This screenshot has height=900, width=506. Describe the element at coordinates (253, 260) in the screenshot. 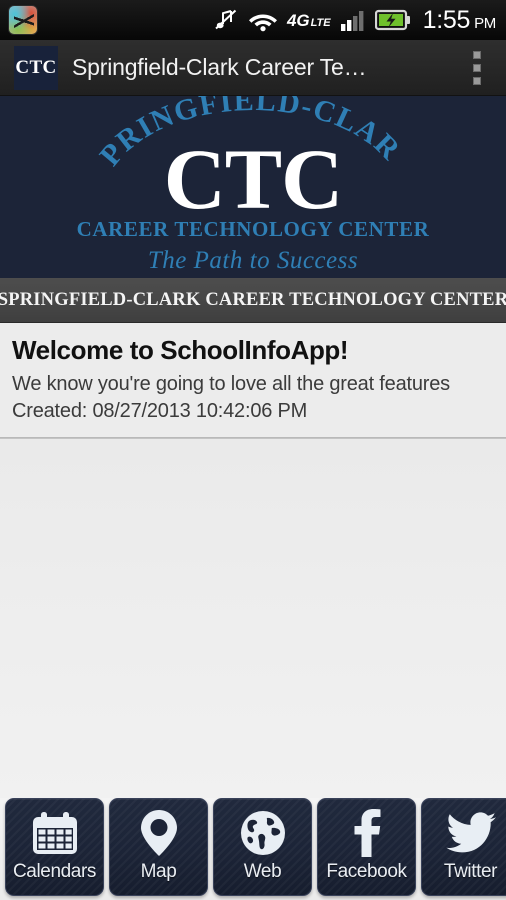

I see `logo-tagline: The Path to Success` at that location.